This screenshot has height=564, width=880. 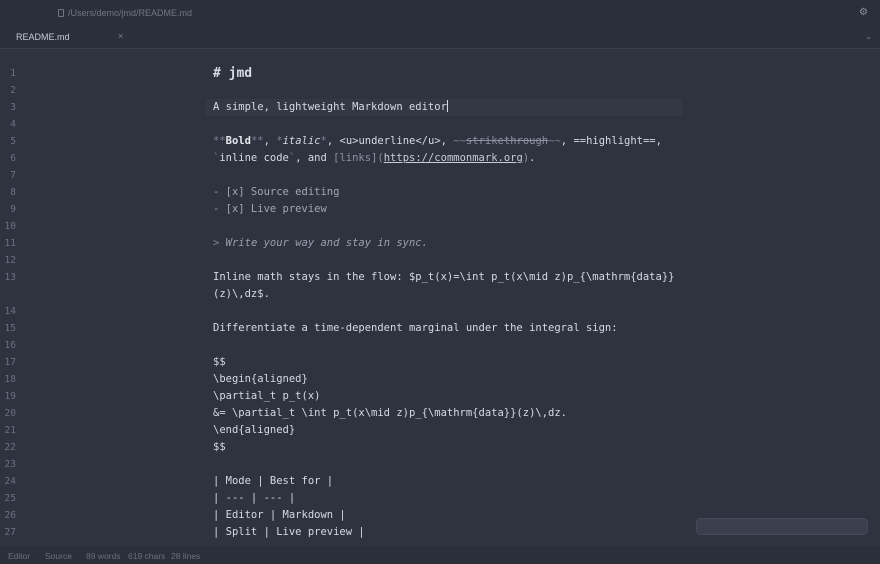 I want to click on text-span: # jmd, so click(x=233, y=73).